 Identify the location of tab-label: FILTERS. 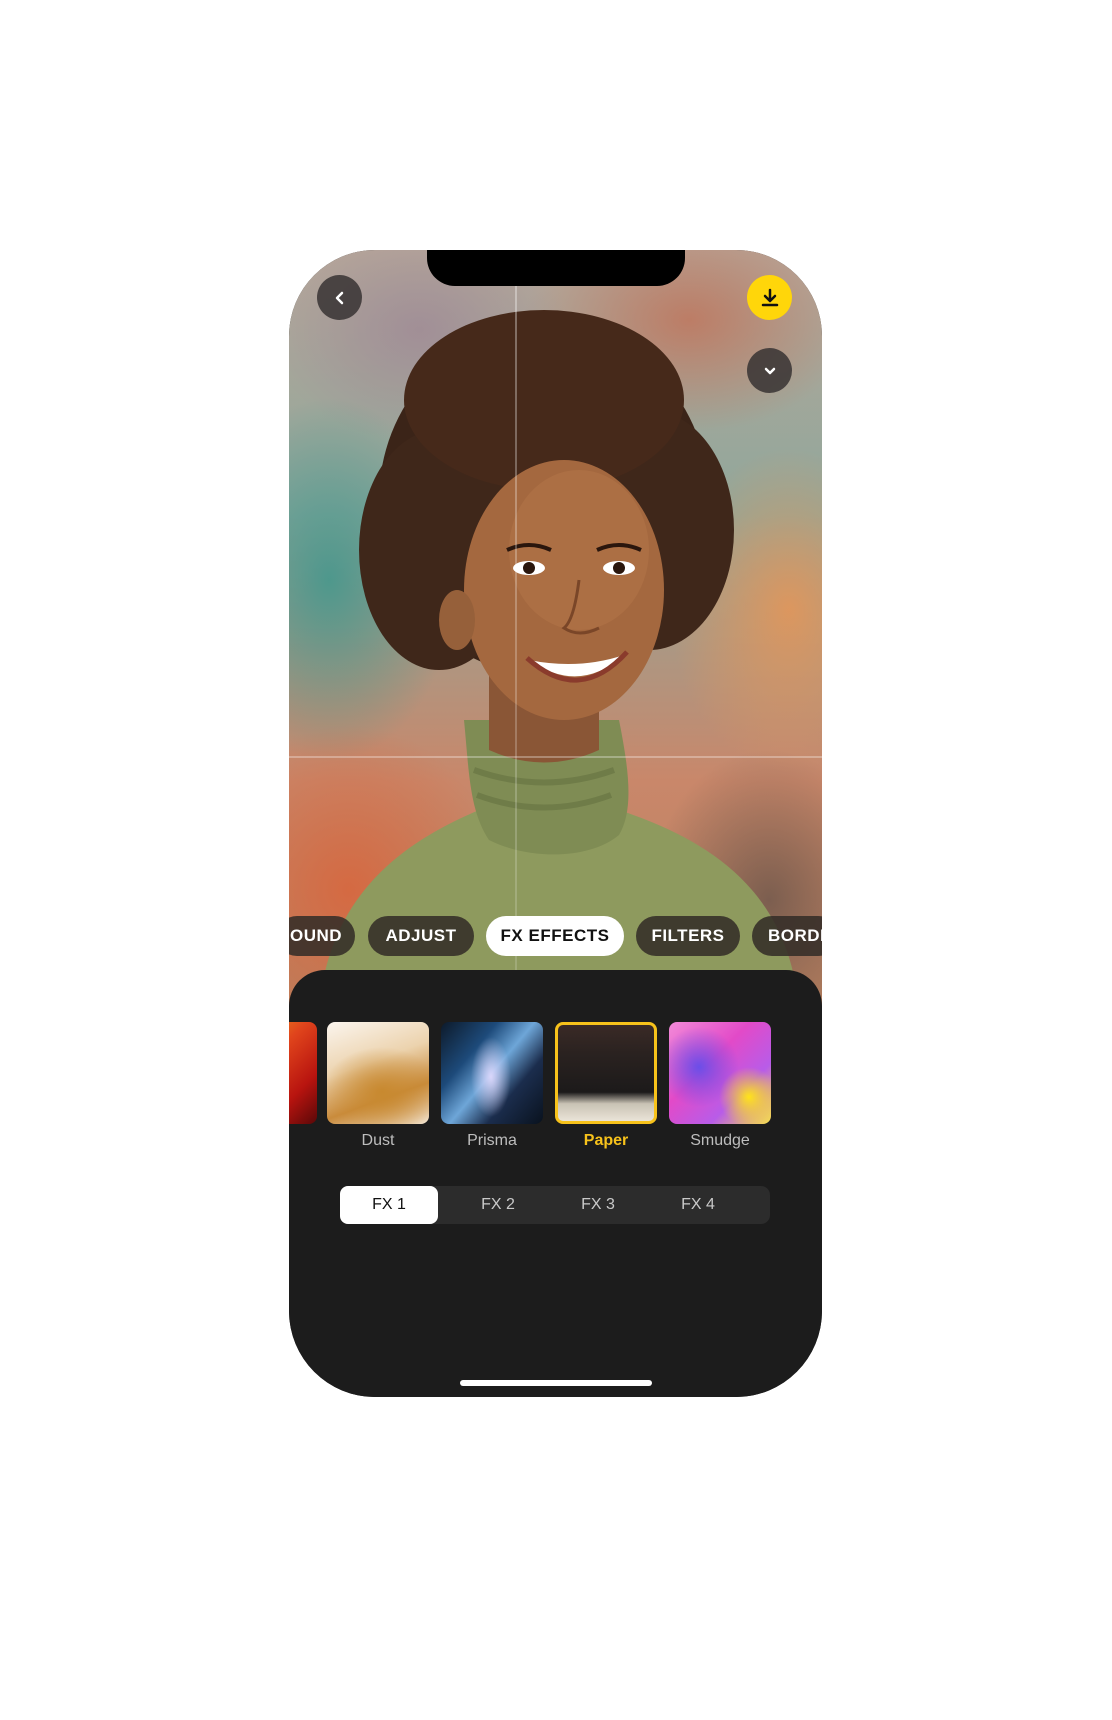
(688, 935).